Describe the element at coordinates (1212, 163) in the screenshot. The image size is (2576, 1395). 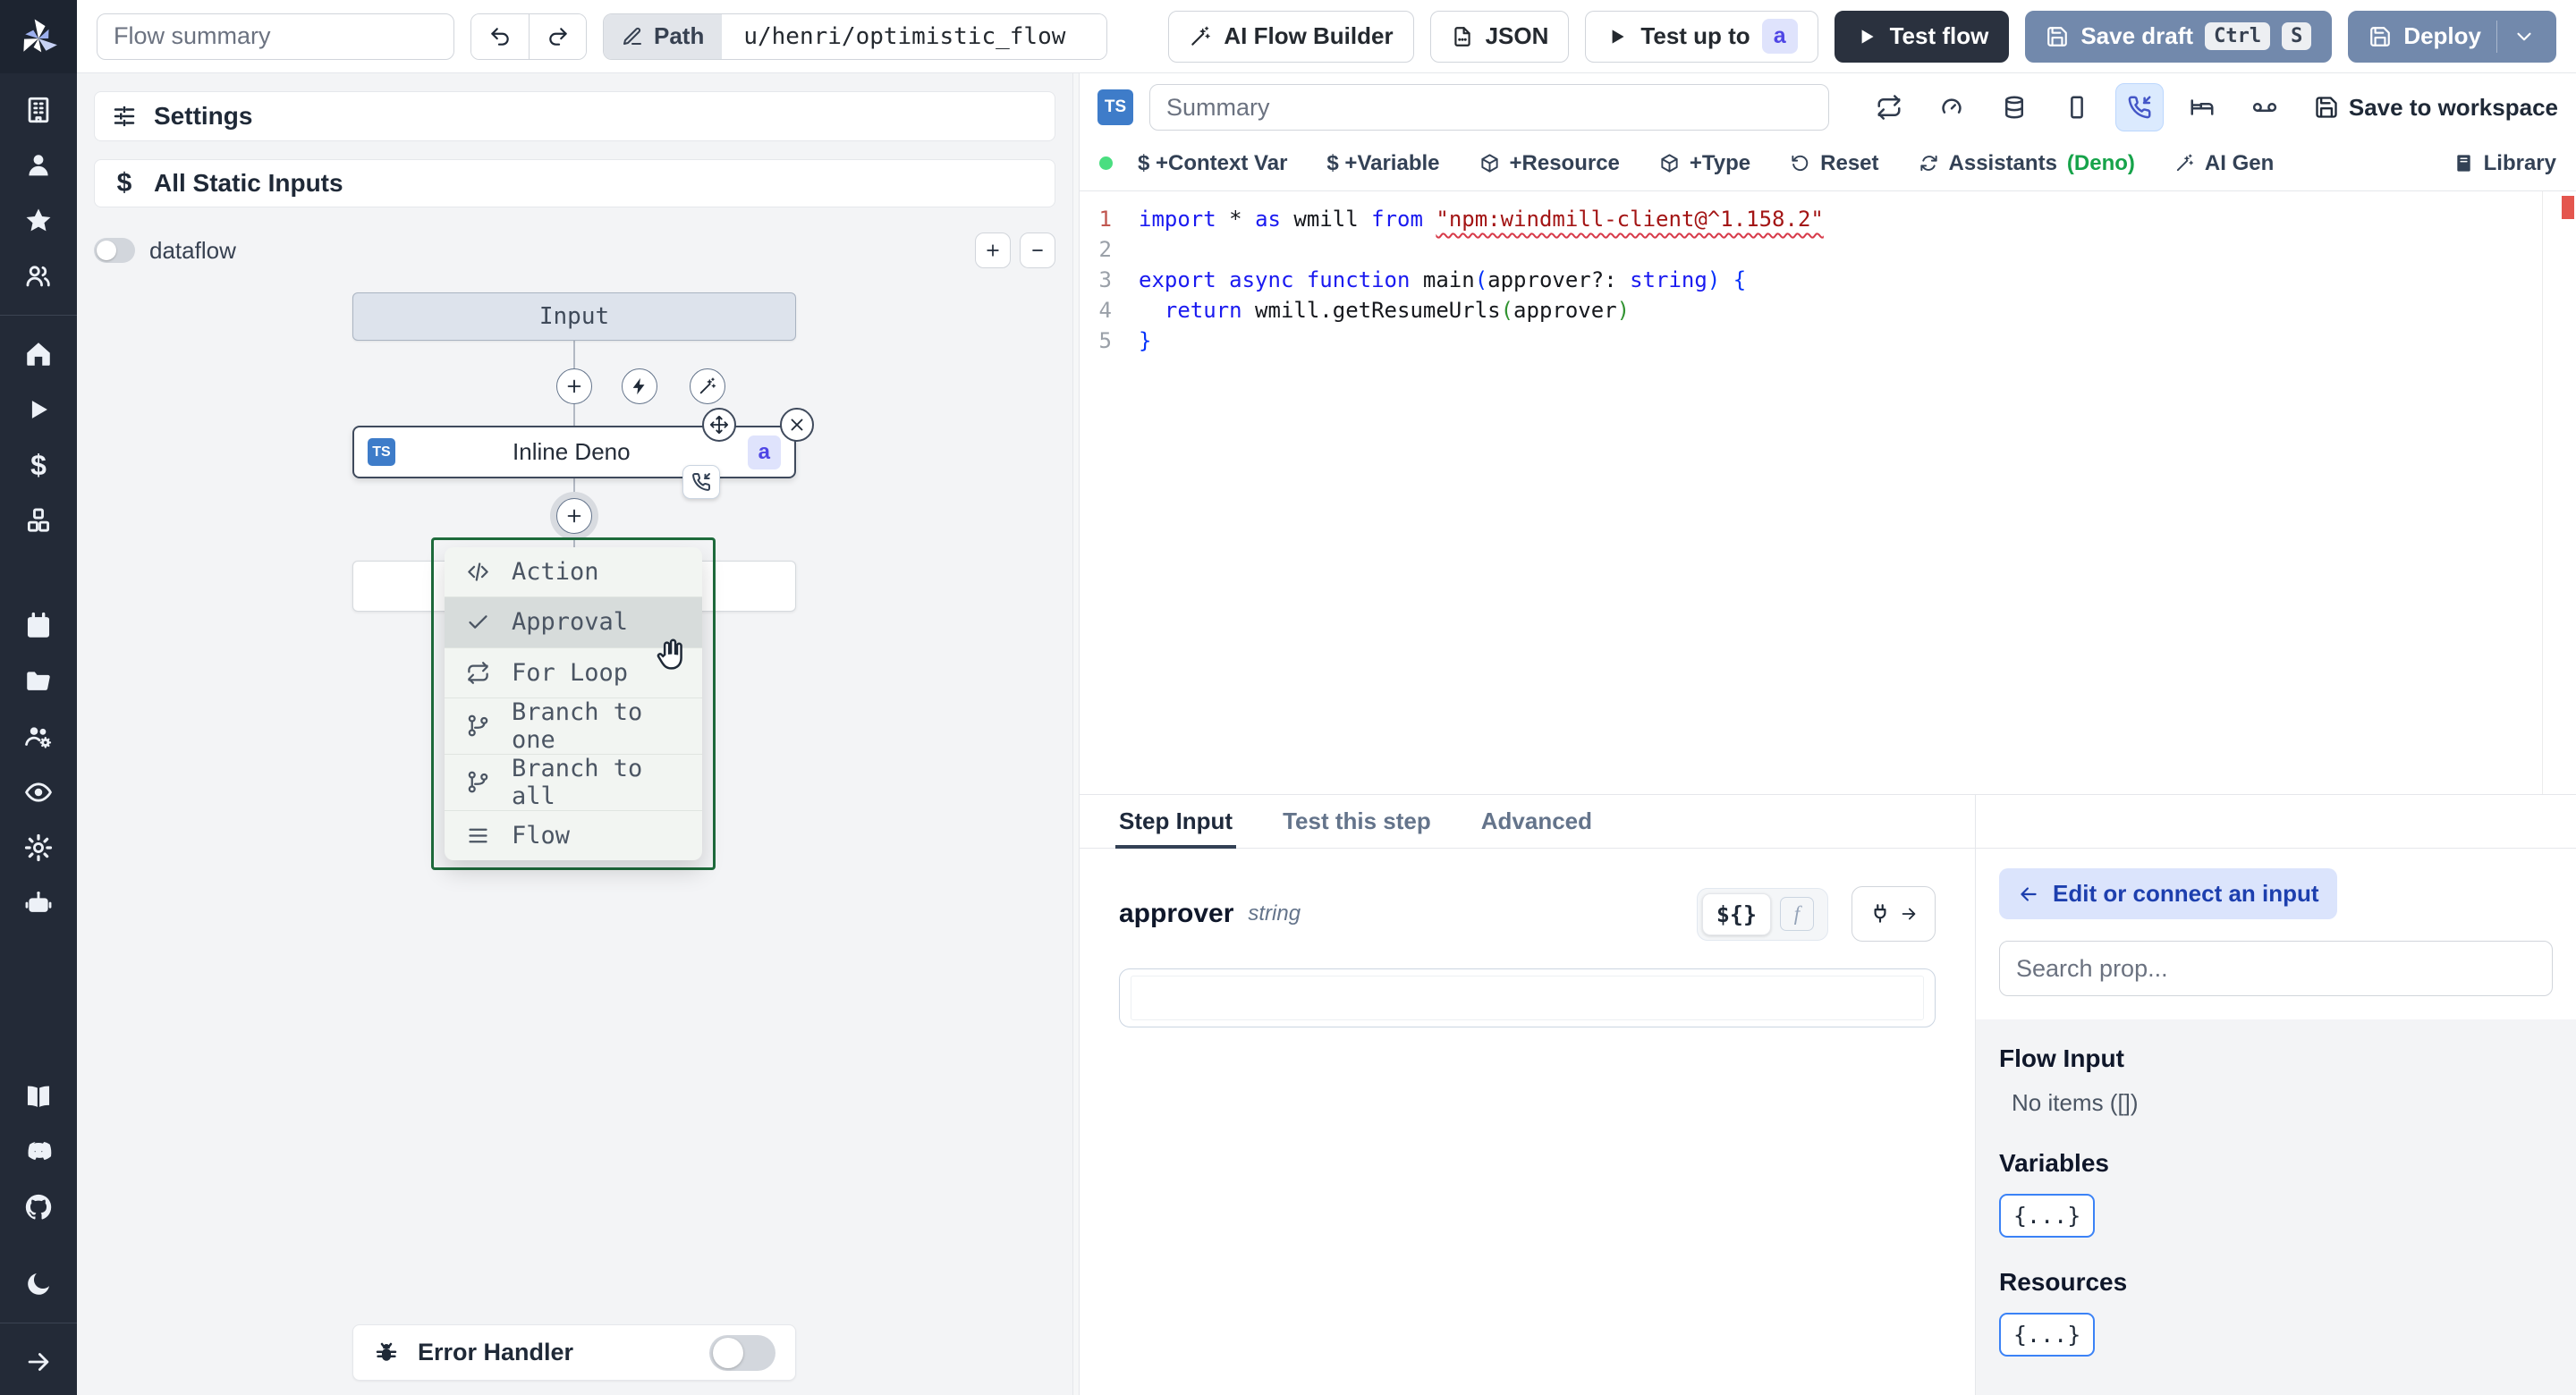
I see `editor-badge-context-var: $ +Context Var` at that location.